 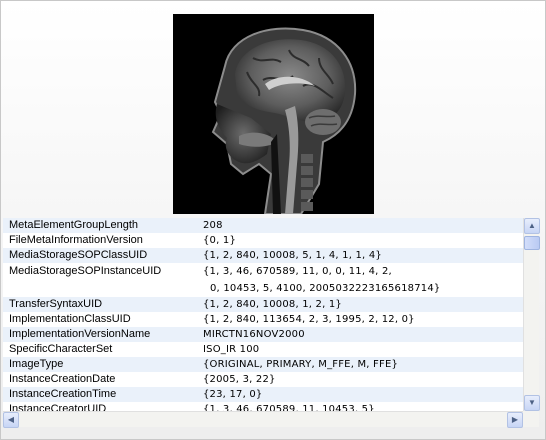 I want to click on tag-value: {1, 2, 840, 10008, 1, 2, 1}, so click(x=272, y=304).